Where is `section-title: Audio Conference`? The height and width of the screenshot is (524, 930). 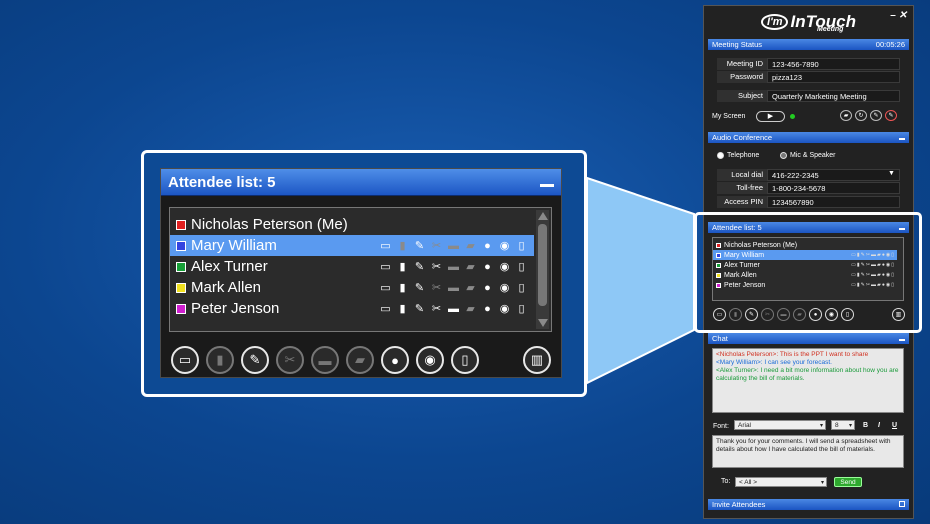 section-title: Audio Conference is located at coordinates (742, 137).